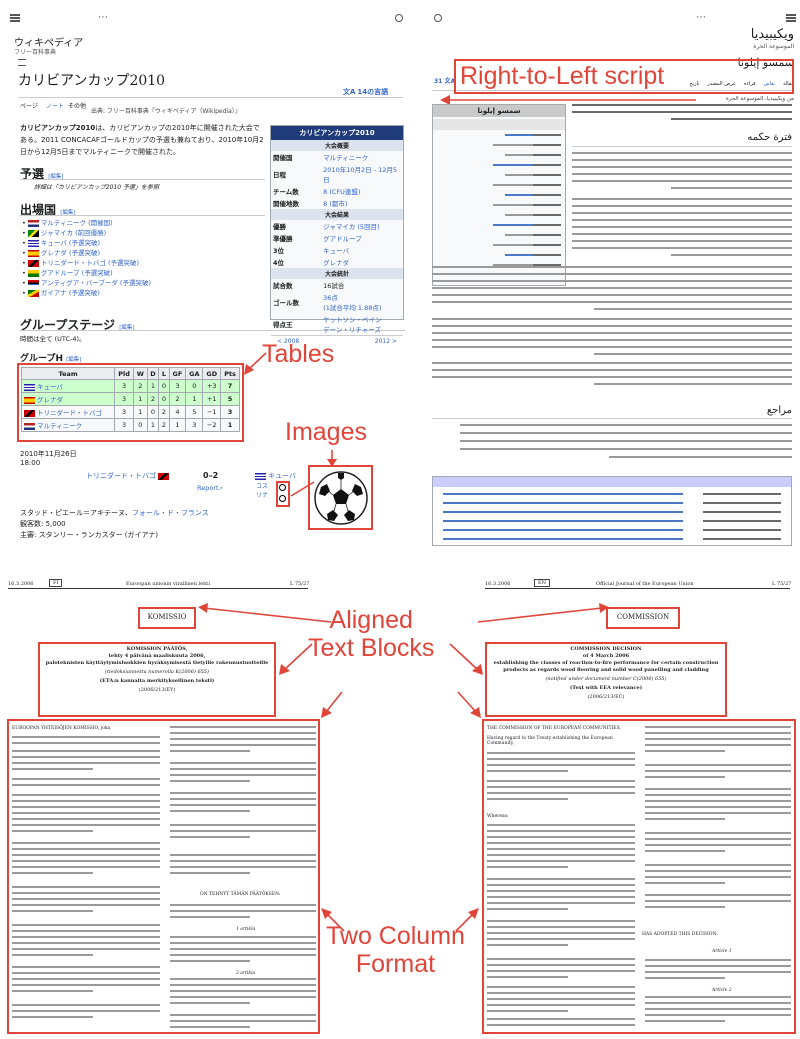 The image size is (800, 1039). I want to click on tab-note: ノート, so click(55, 105).